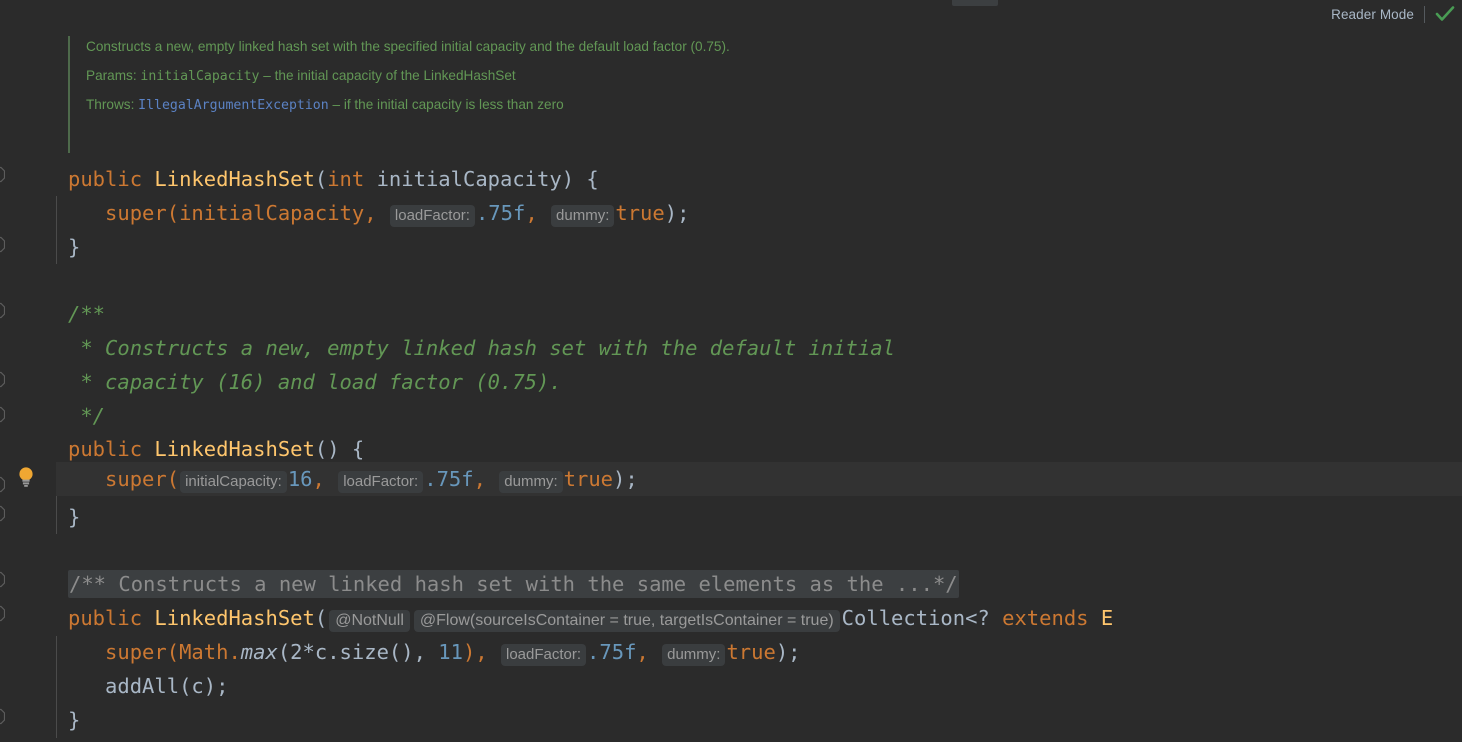 The height and width of the screenshot is (742, 1462). What do you see at coordinates (167, 686) in the screenshot?
I see `method-call-addall: addAll(c);` at bounding box center [167, 686].